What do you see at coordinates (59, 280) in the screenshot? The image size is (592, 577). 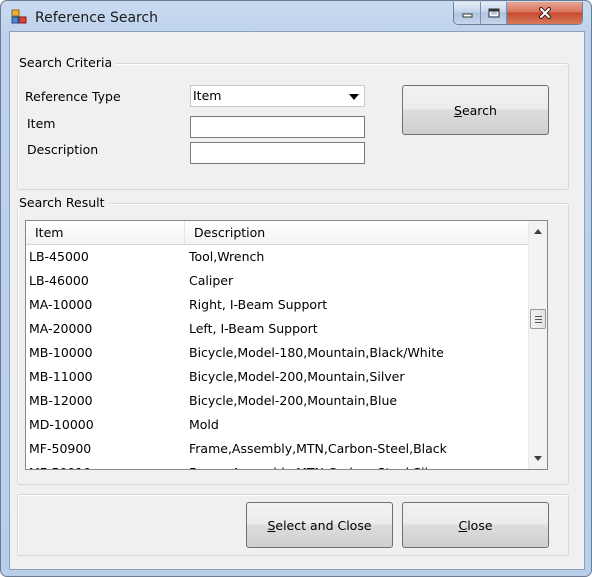 I see `cell-item: LB-46000` at bounding box center [59, 280].